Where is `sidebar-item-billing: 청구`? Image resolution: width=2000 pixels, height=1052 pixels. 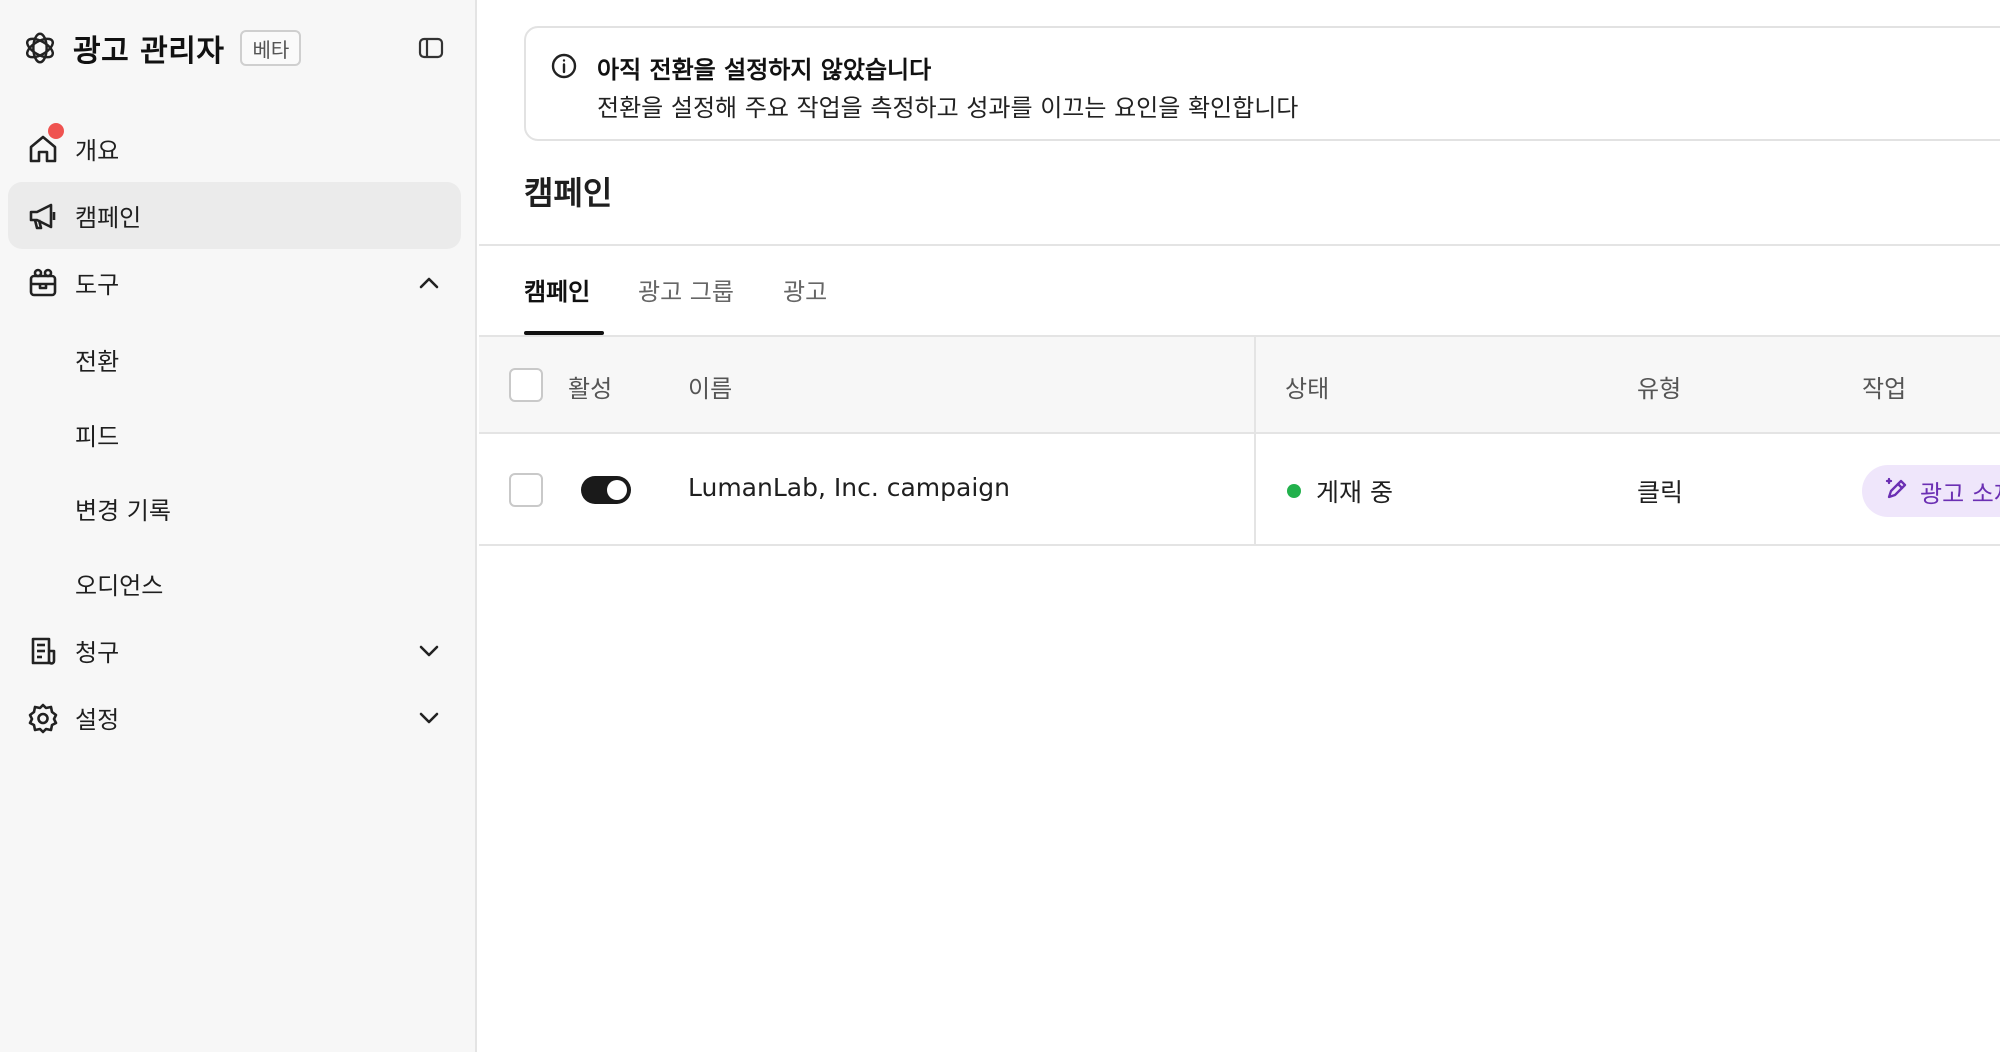 sidebar-item-billing: 청구 is located at coordinates (234, 650).